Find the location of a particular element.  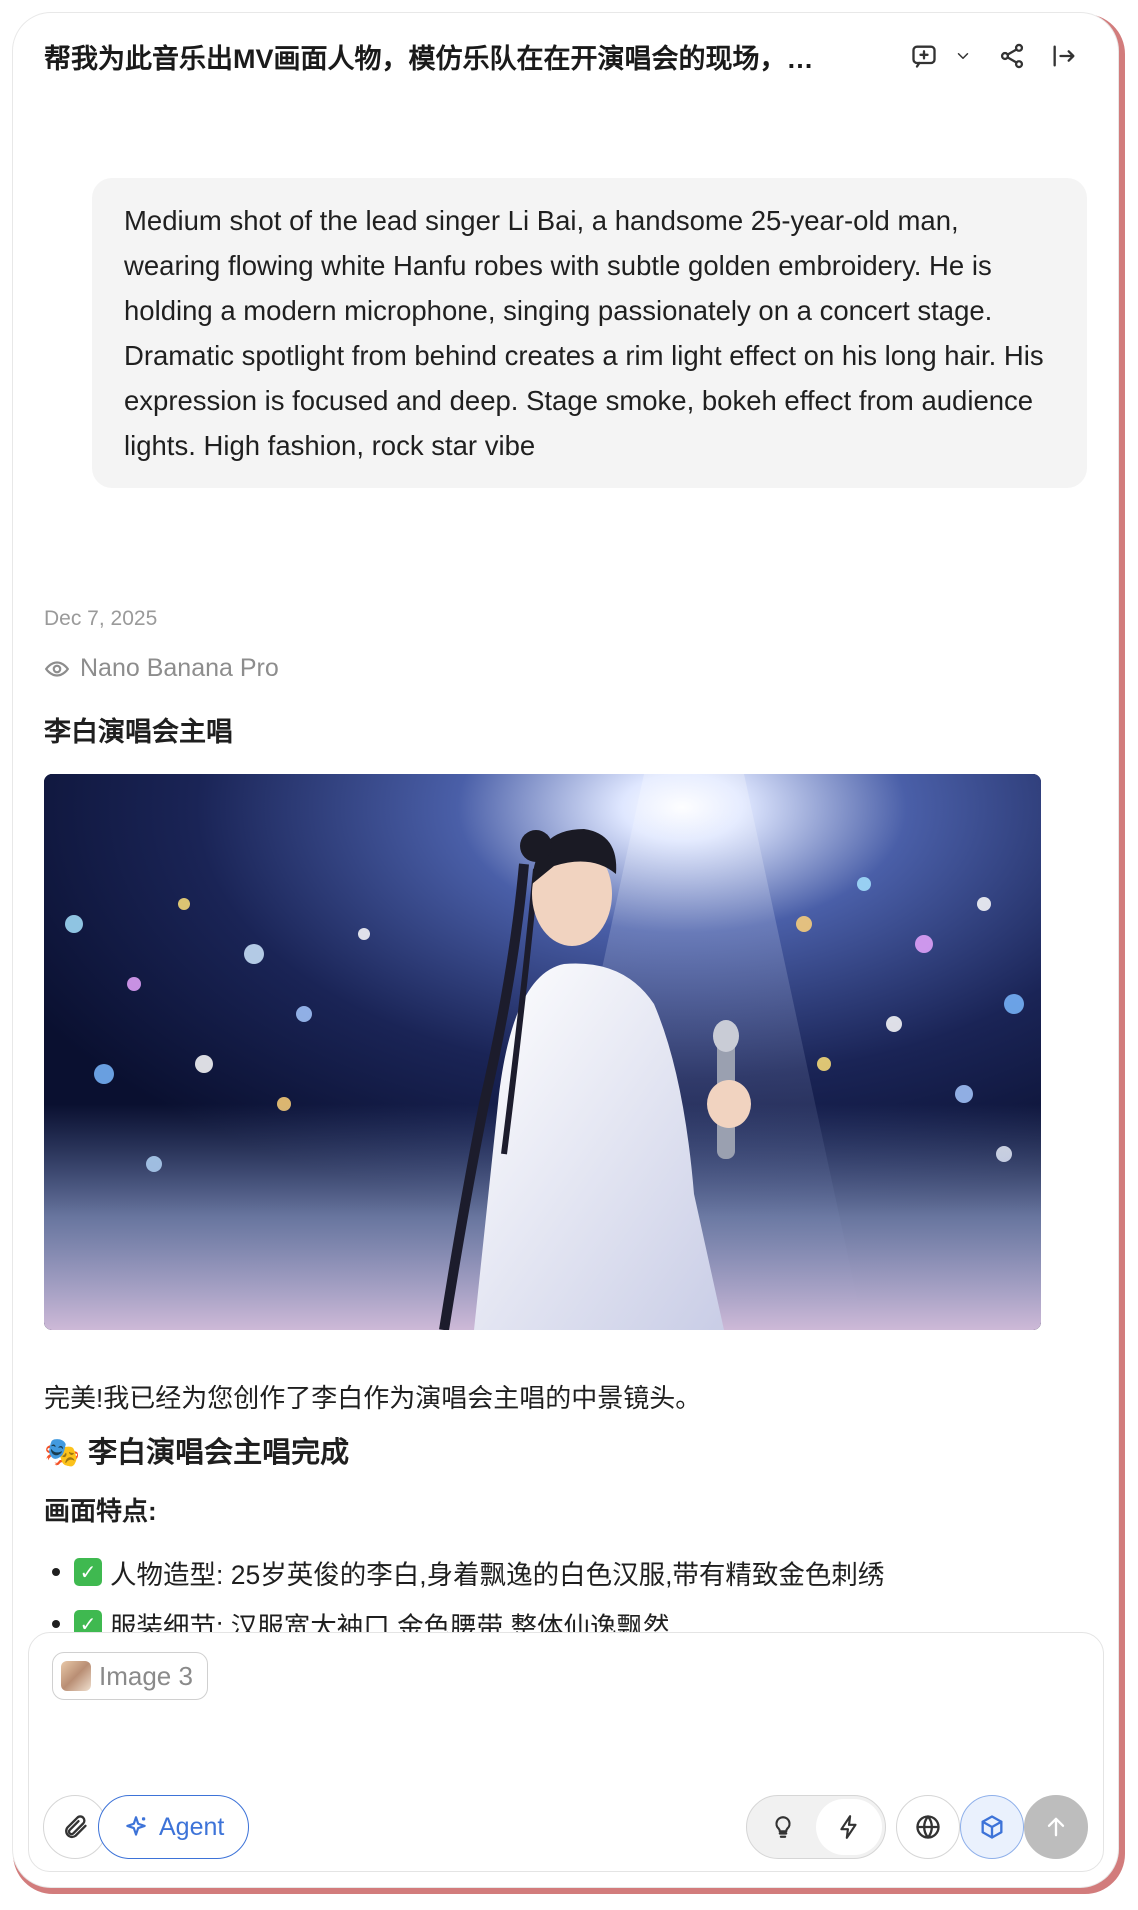

chevron-down-icon is located at coordinates (963, 56).